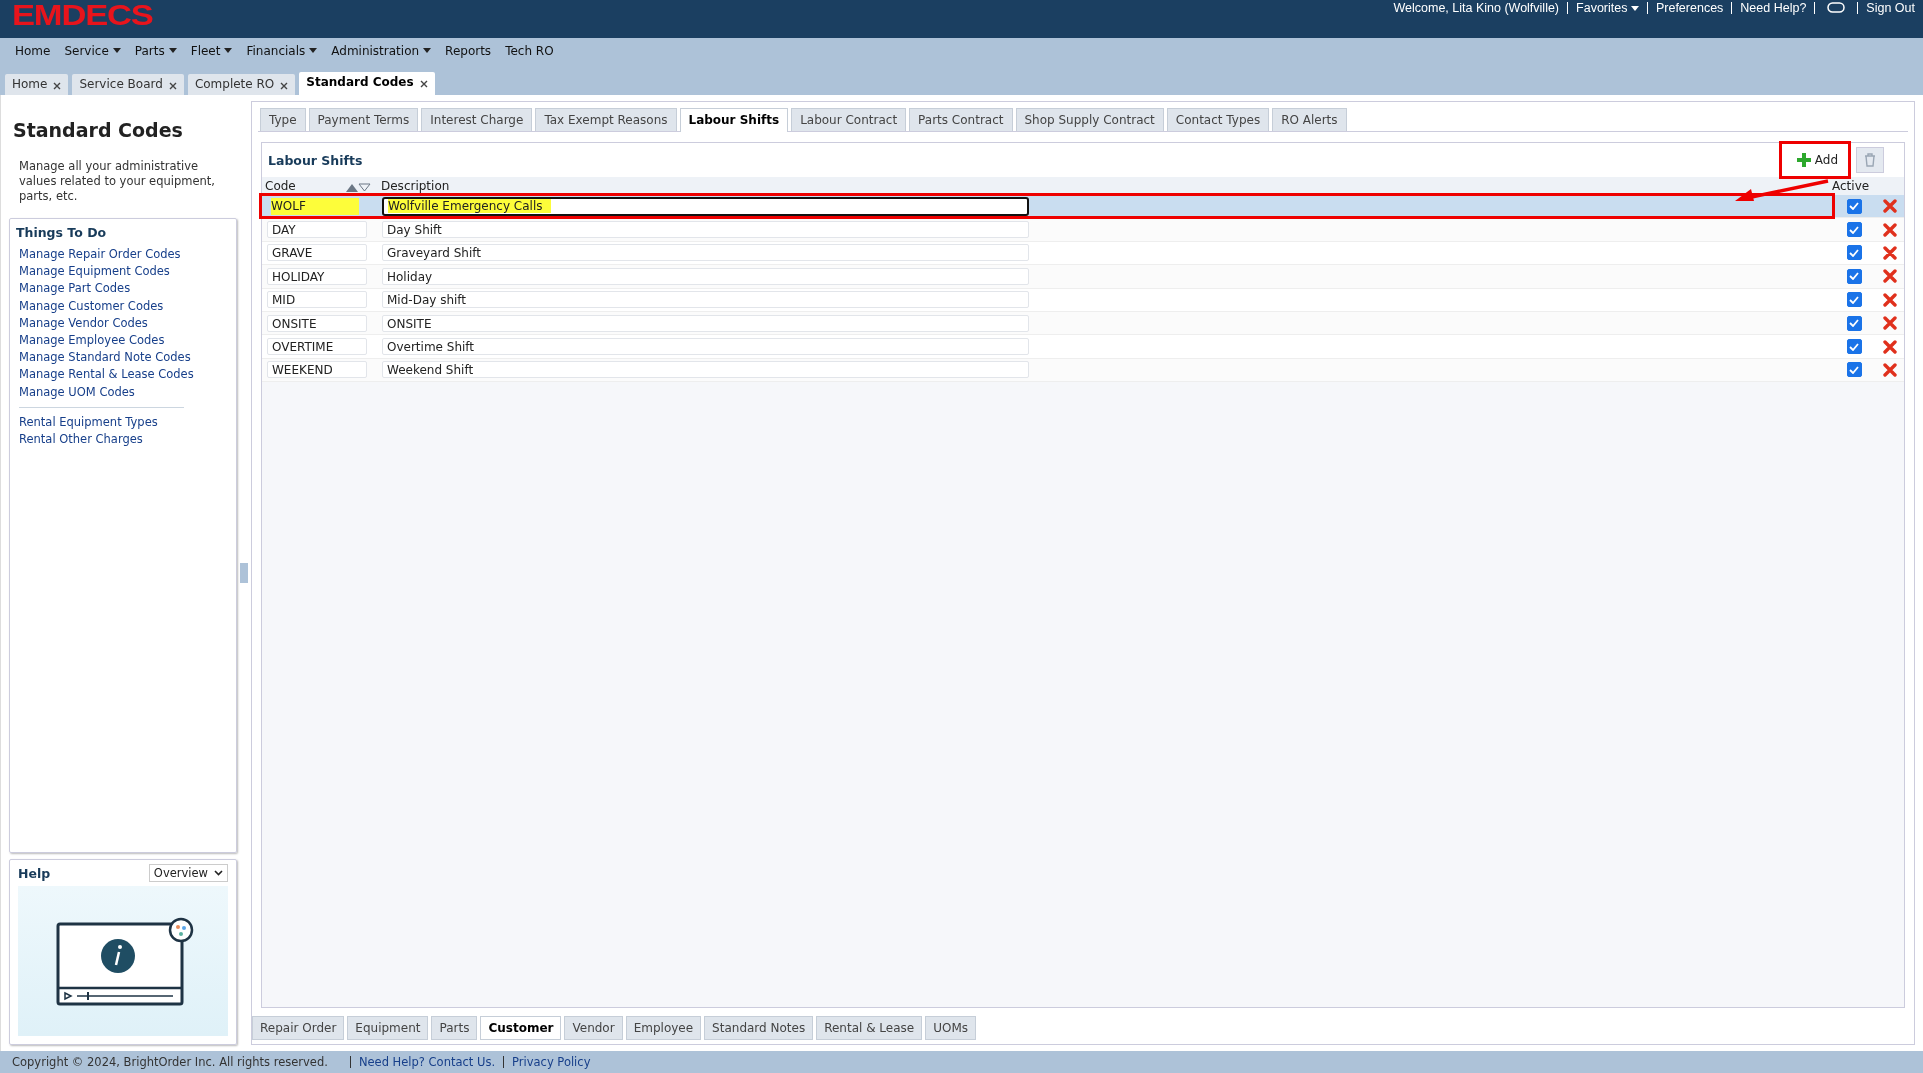  Describe the element at coordinates (961, 119) in the screenshot. I see `code-tab: Parts Contract` at that location.